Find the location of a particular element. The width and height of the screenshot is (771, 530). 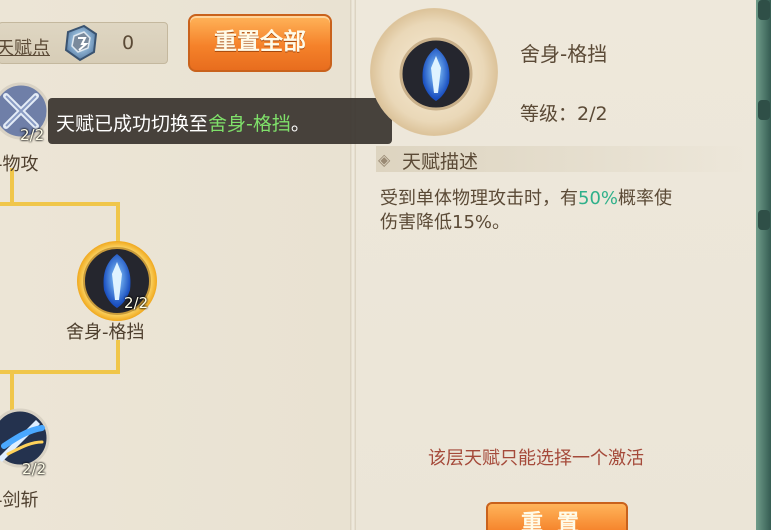

description-line-1: 受到单体物理攻击时，有50%概率使 is located at coordinates (526, 197).